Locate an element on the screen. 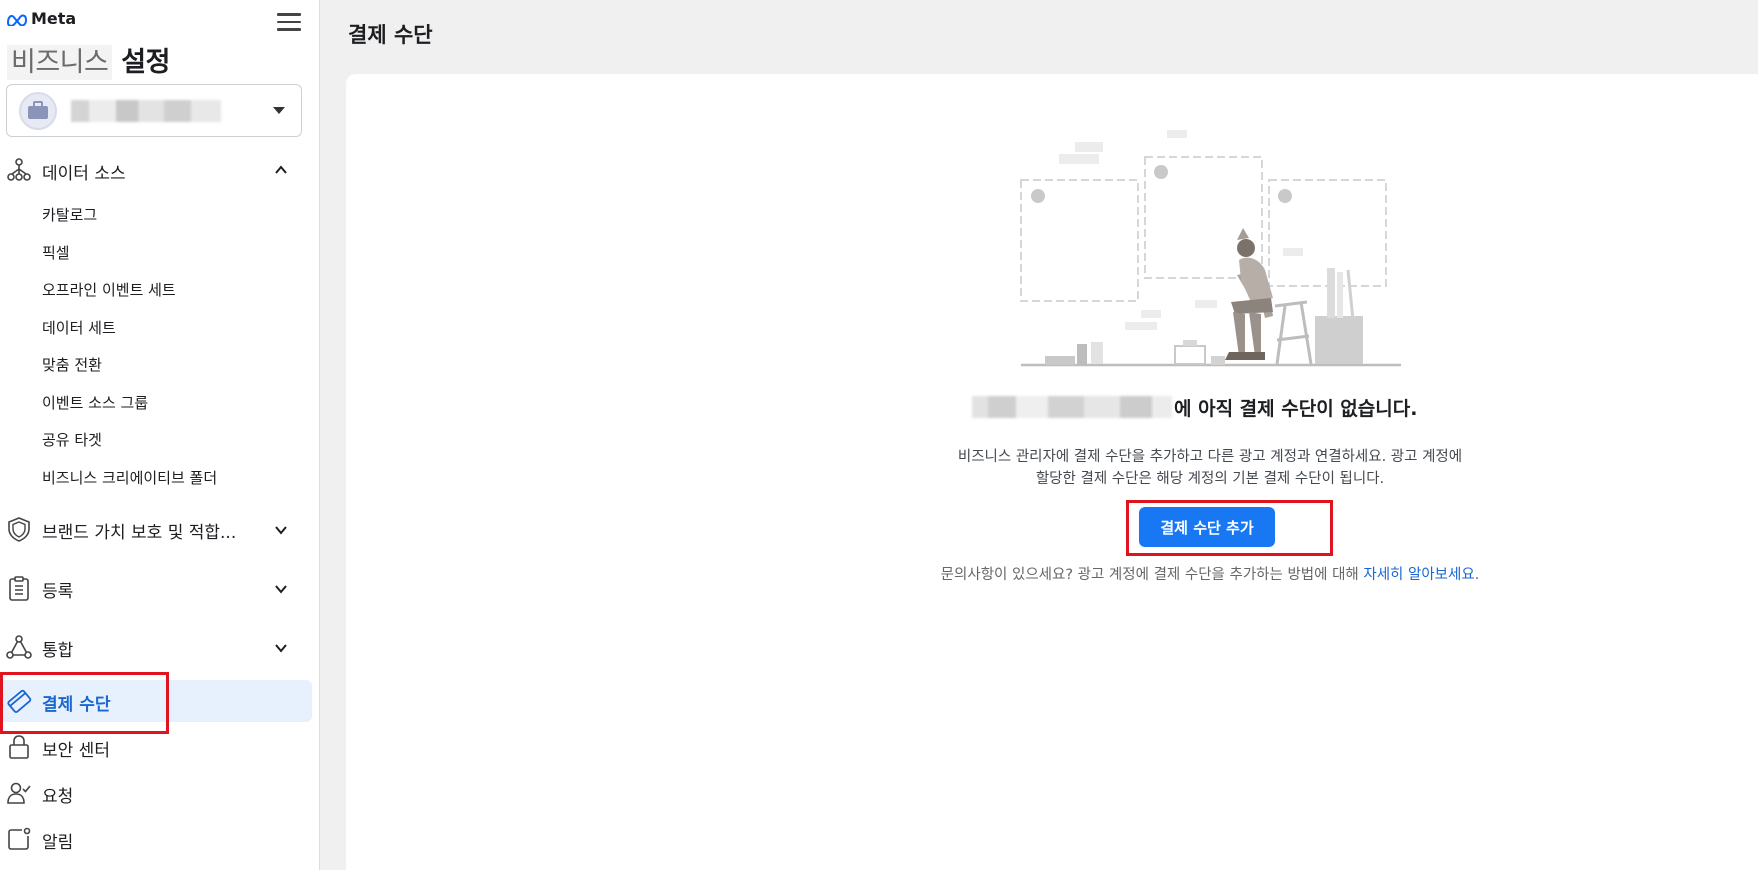 The image size is (1758, 870). sidebar-title: 비즈니스 설정 is located at coordinates (88, 60).